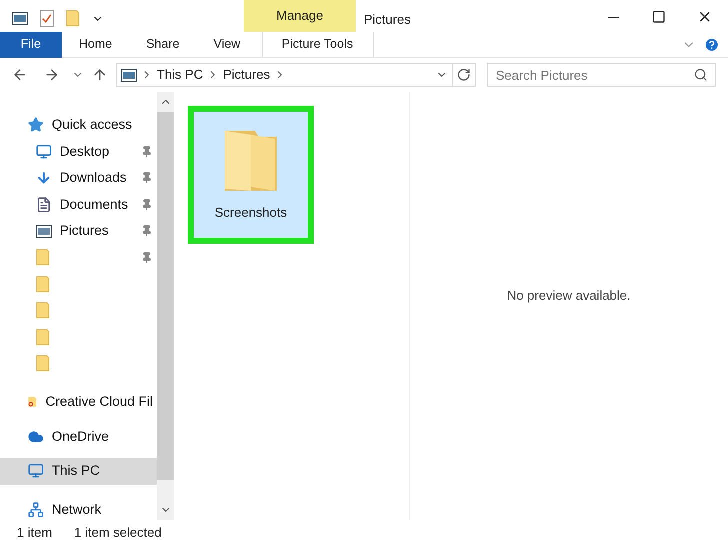 The height and width of the screenshot is (546, 728). What do you see at coordinates (387, 20) in the screenshot?
I see `window-title: Pictures` at bounding box center [387, 20].